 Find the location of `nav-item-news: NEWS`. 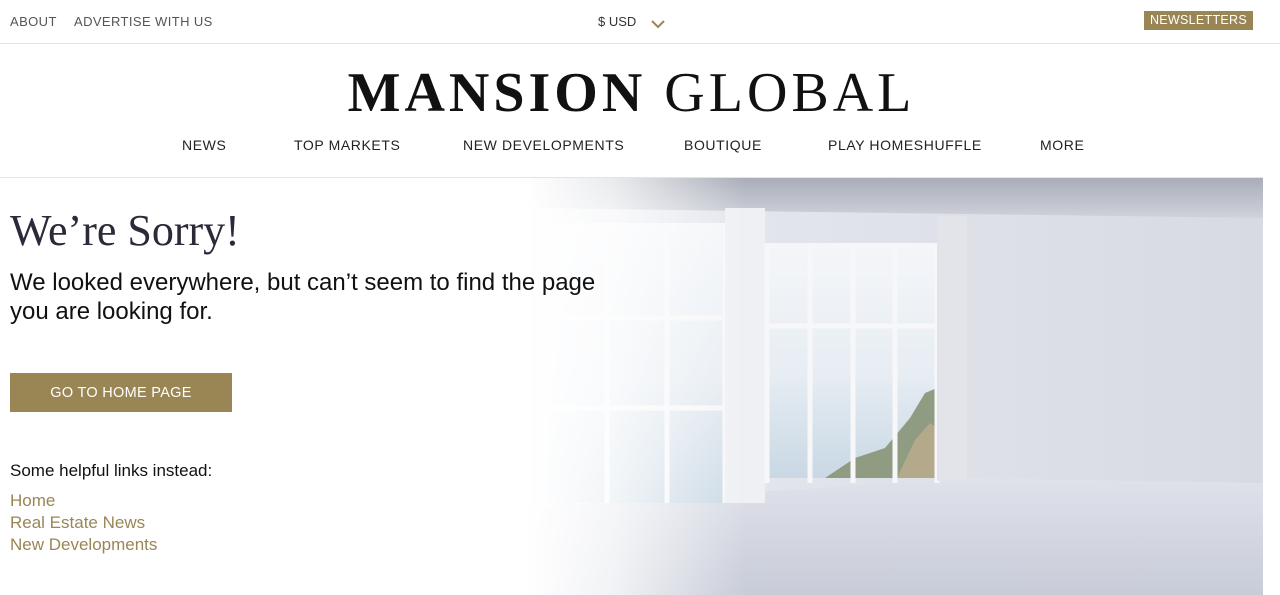

nav-item-news: NEWS is located at coordinates (204, 145).